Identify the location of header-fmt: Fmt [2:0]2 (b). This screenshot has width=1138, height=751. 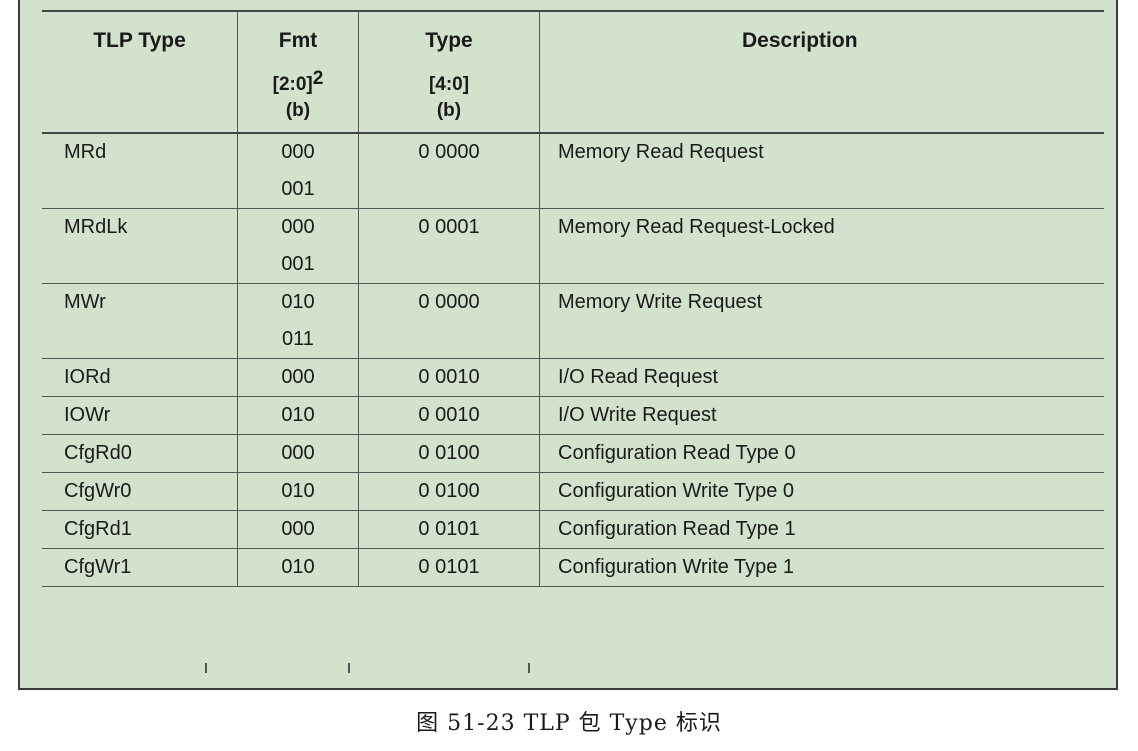
(298, 72).